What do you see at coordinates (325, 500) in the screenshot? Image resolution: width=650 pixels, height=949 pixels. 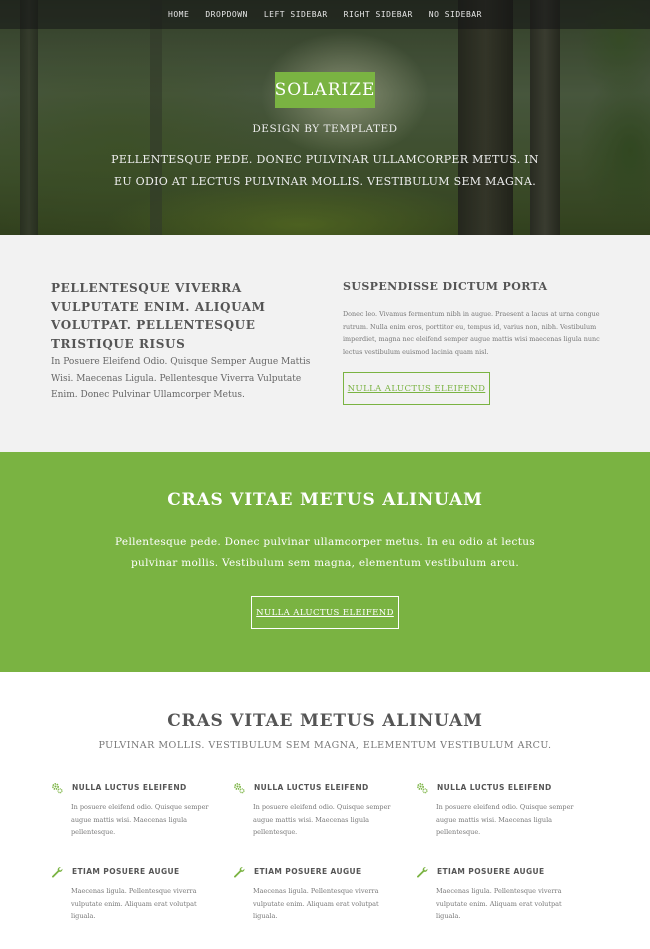 I see `banner-title: Cras vitae metus alinuam` at bounding box center [325, 500].